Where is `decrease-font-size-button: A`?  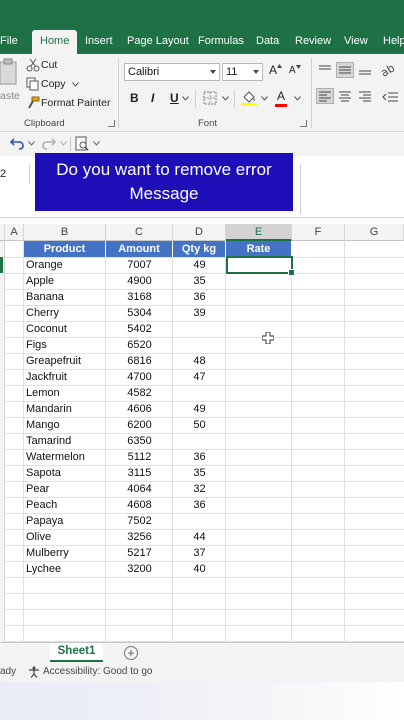 decrease-font-size-button: A is located at coordinates (292, 70).